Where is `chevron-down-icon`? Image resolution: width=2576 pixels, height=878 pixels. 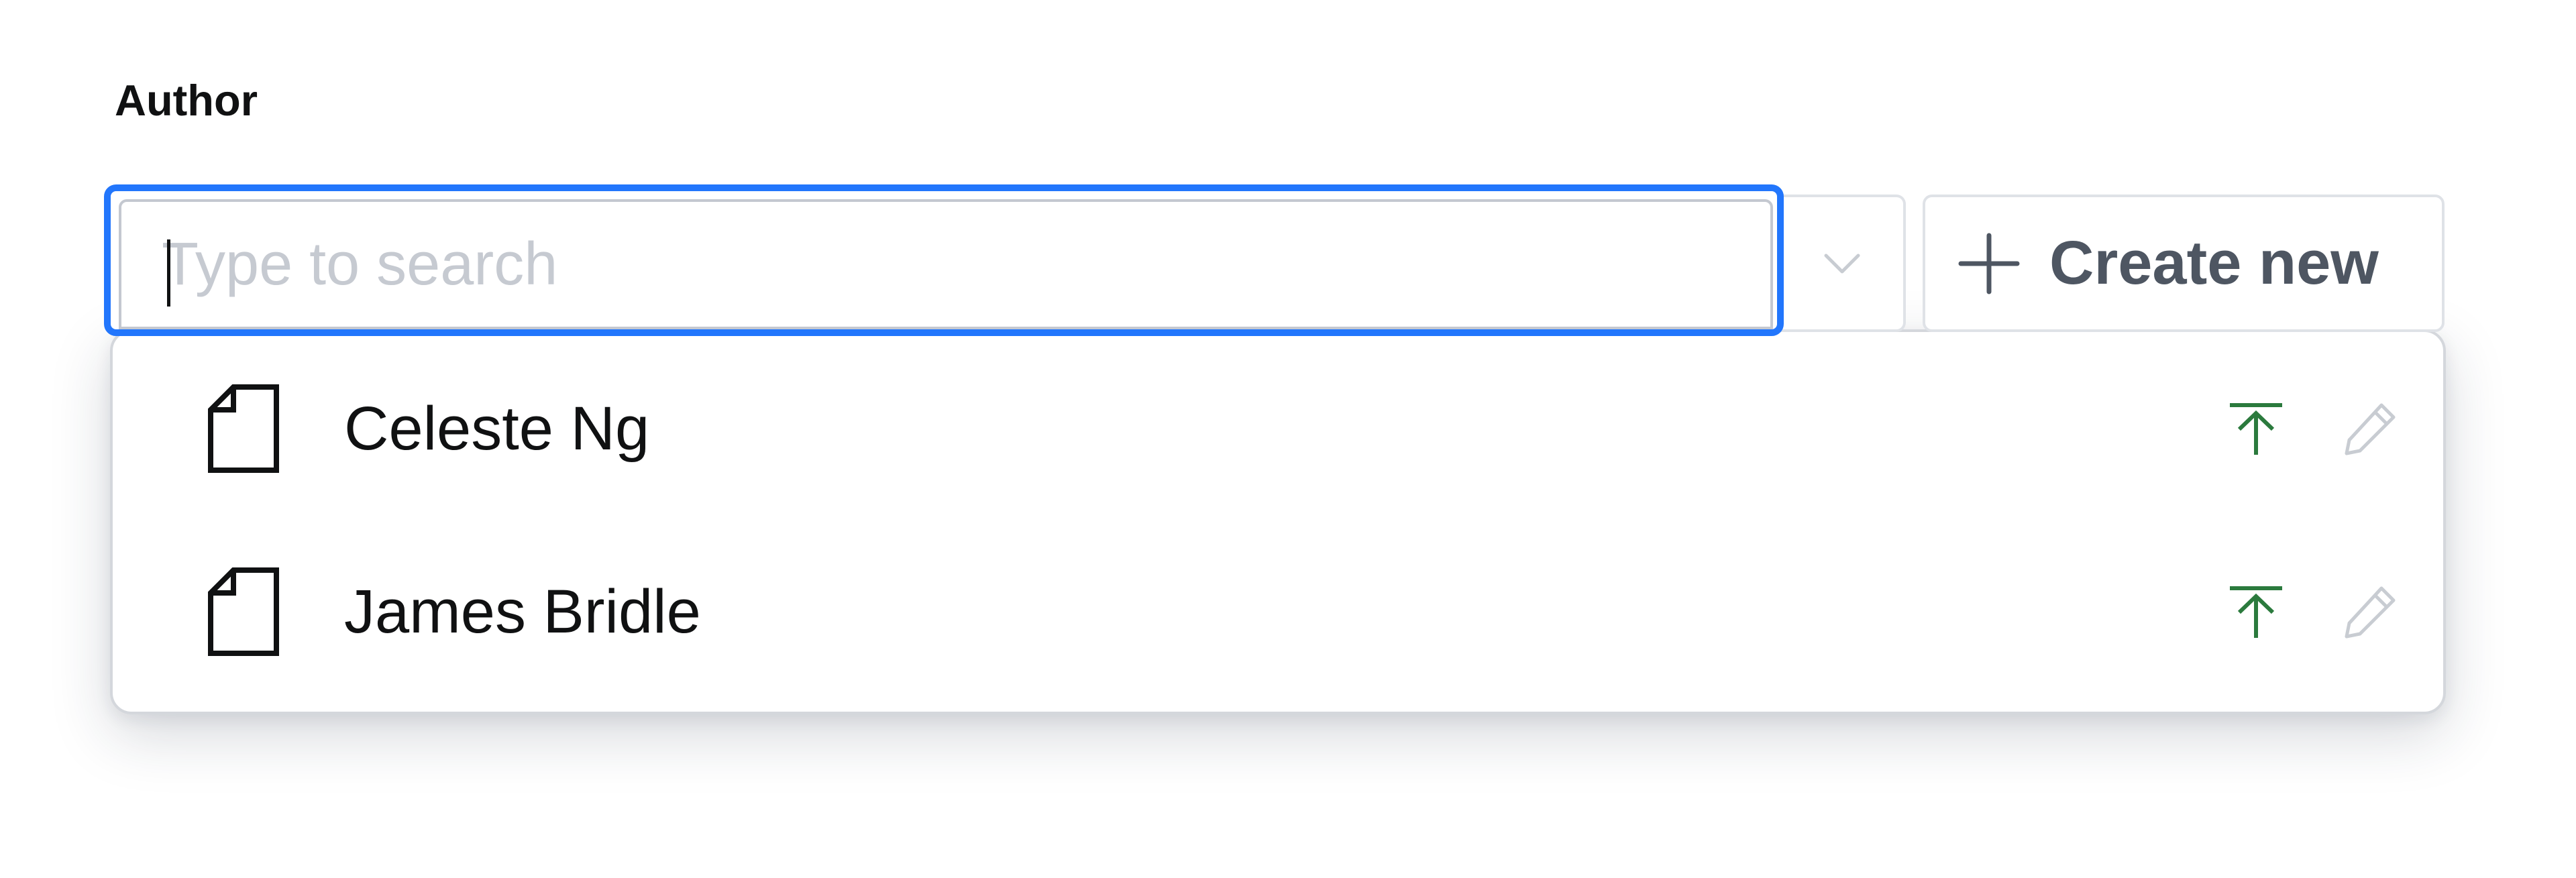 chevron-down-icon is located at coordinates (1842, 263).